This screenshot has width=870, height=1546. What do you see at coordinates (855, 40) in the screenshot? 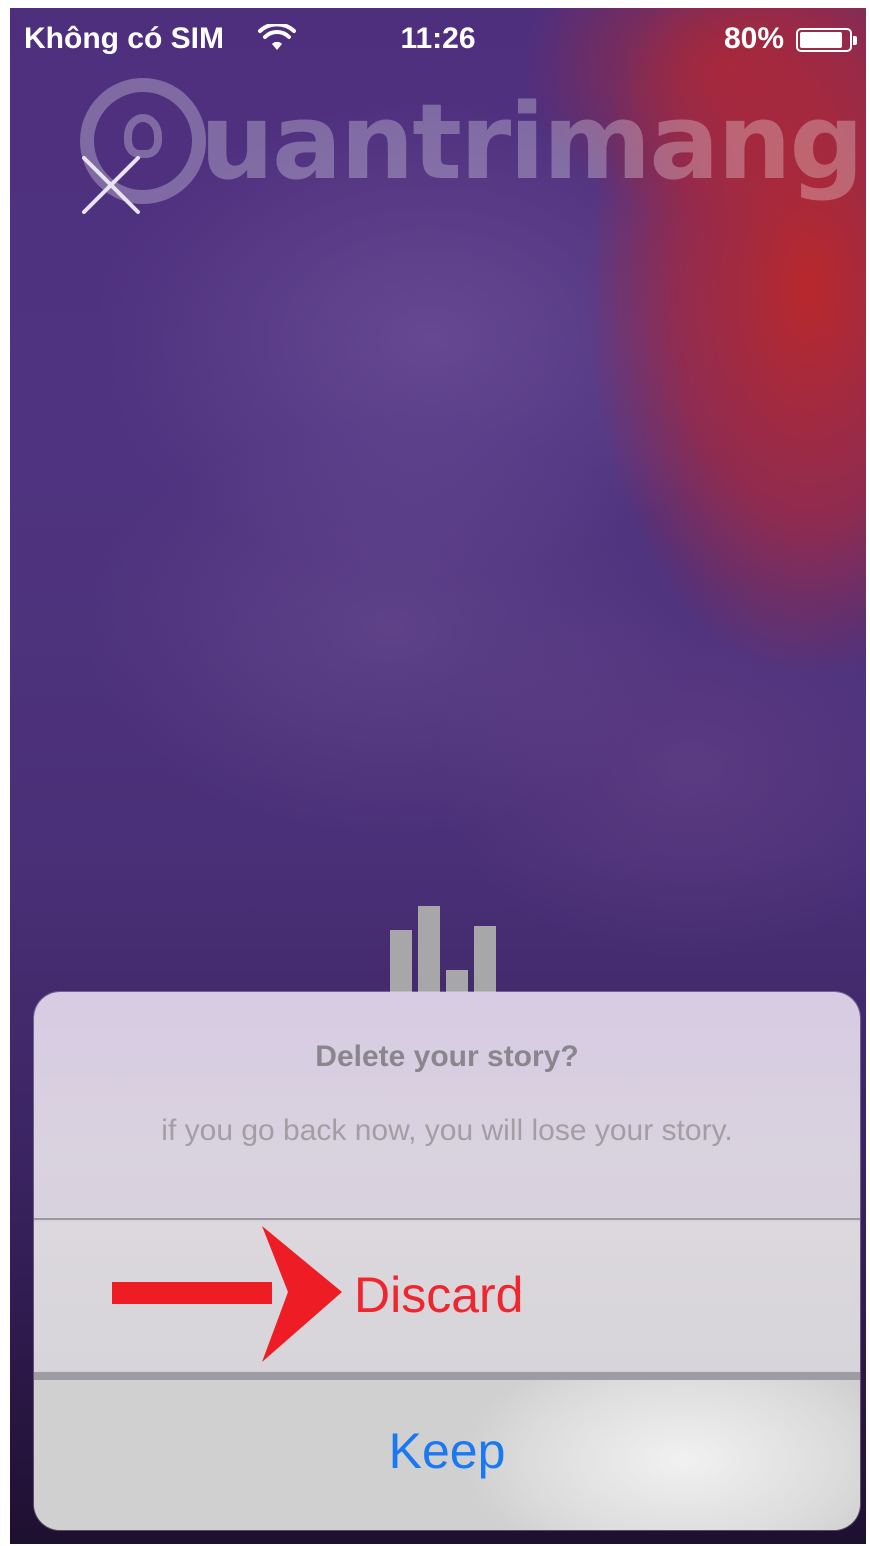
I see `battery-tip` at bounding box center [855, 40].